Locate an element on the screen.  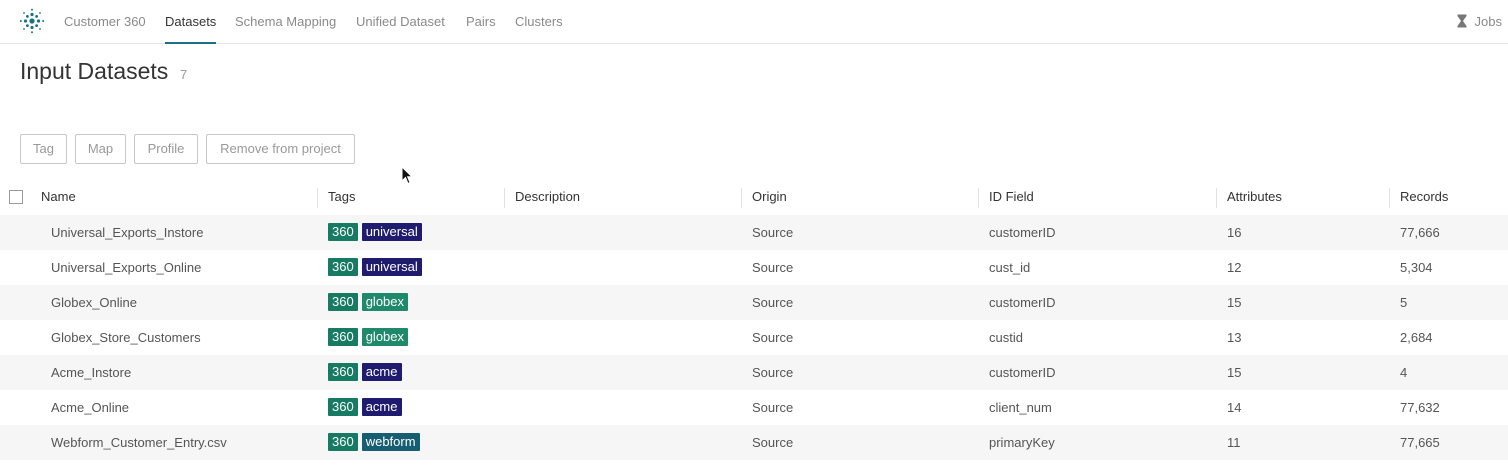
dataset-name: Universal_Exports_Online is located at coordinates (126, 267).